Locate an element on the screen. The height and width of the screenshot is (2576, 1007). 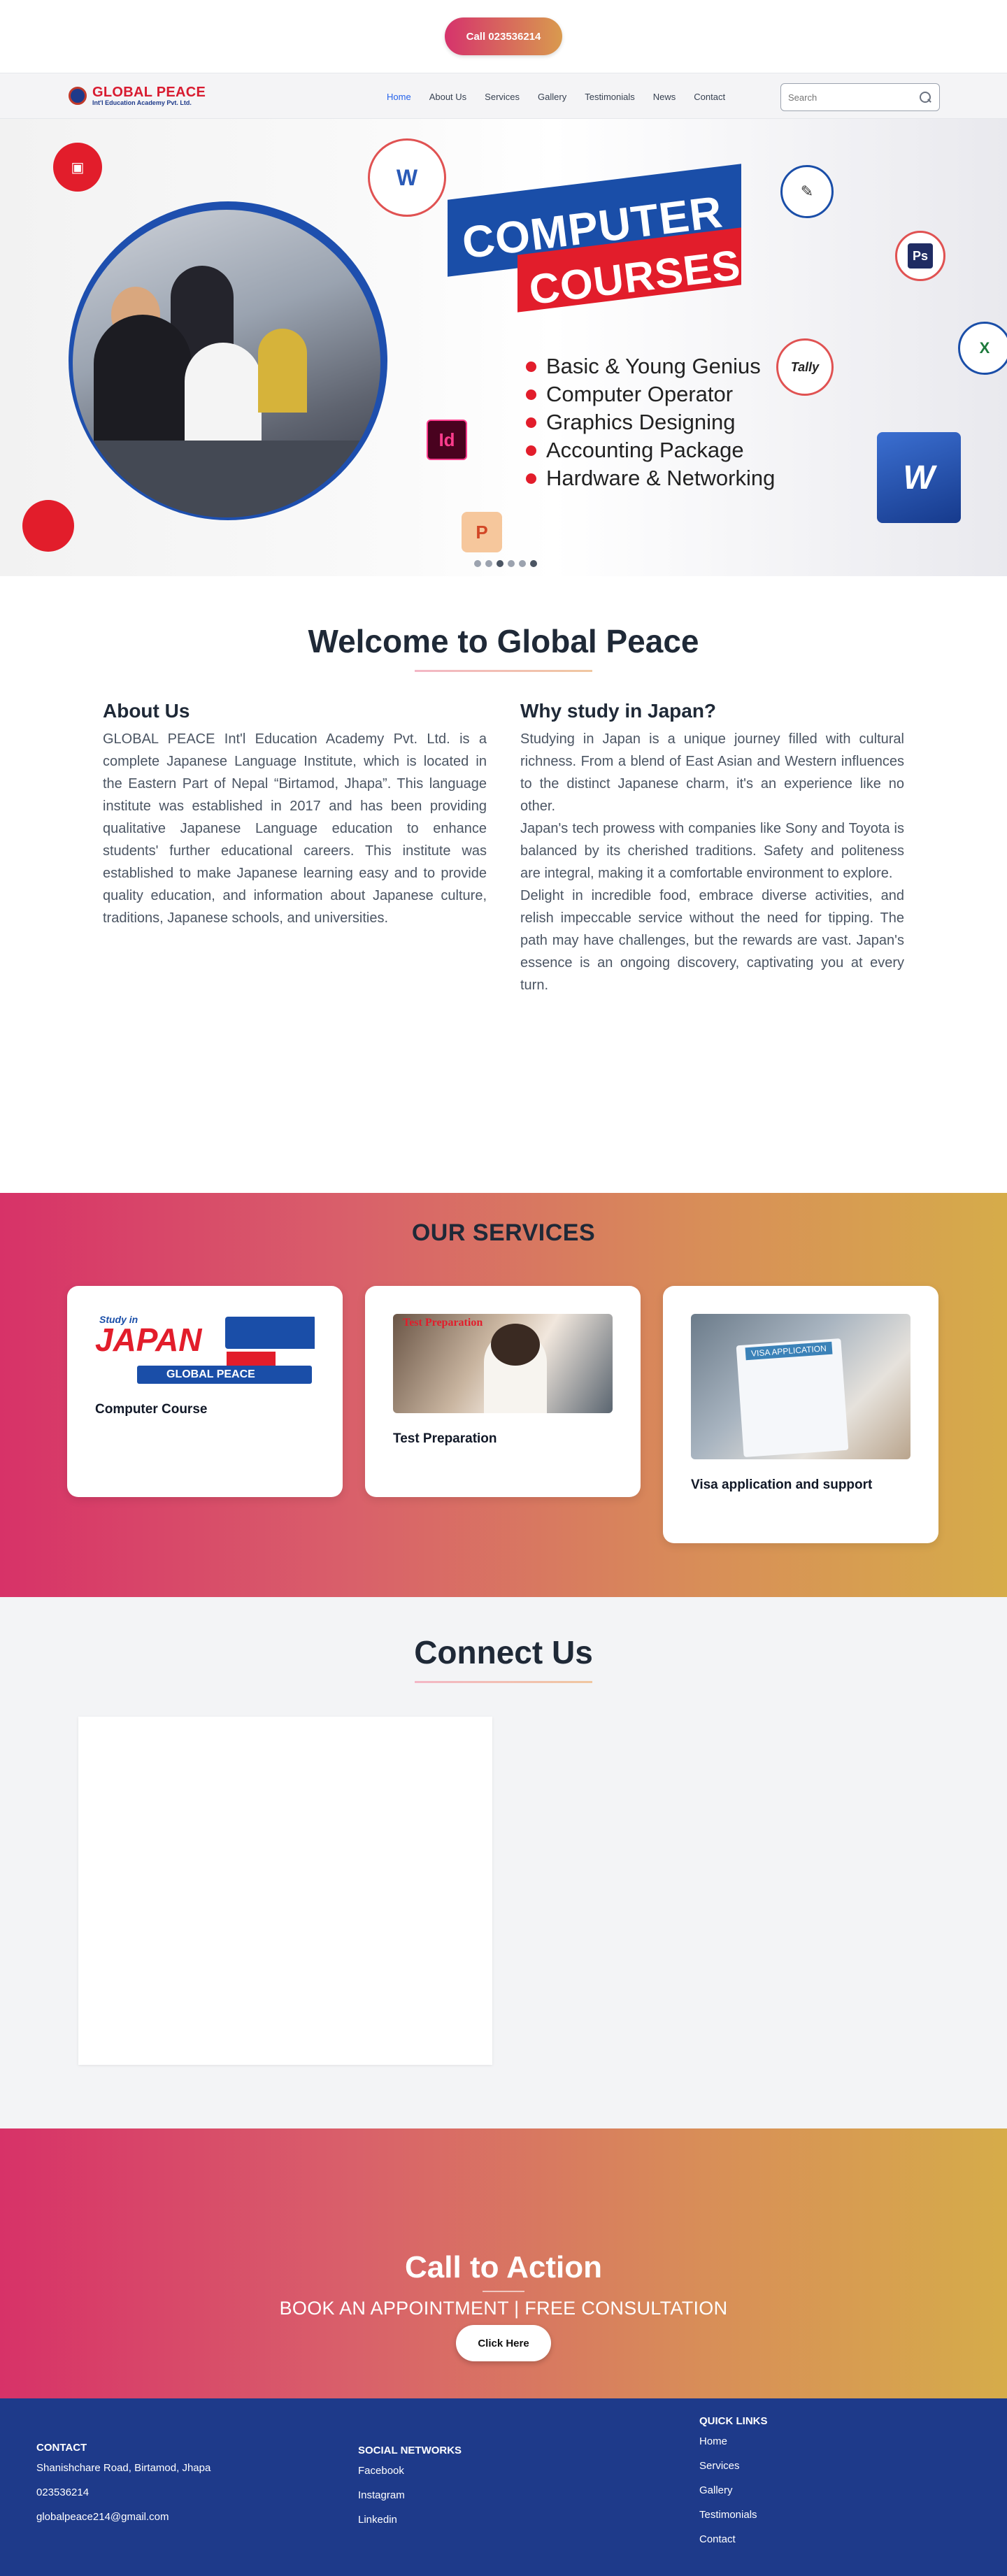
word-icon: W is located at coordinates (407, 177).